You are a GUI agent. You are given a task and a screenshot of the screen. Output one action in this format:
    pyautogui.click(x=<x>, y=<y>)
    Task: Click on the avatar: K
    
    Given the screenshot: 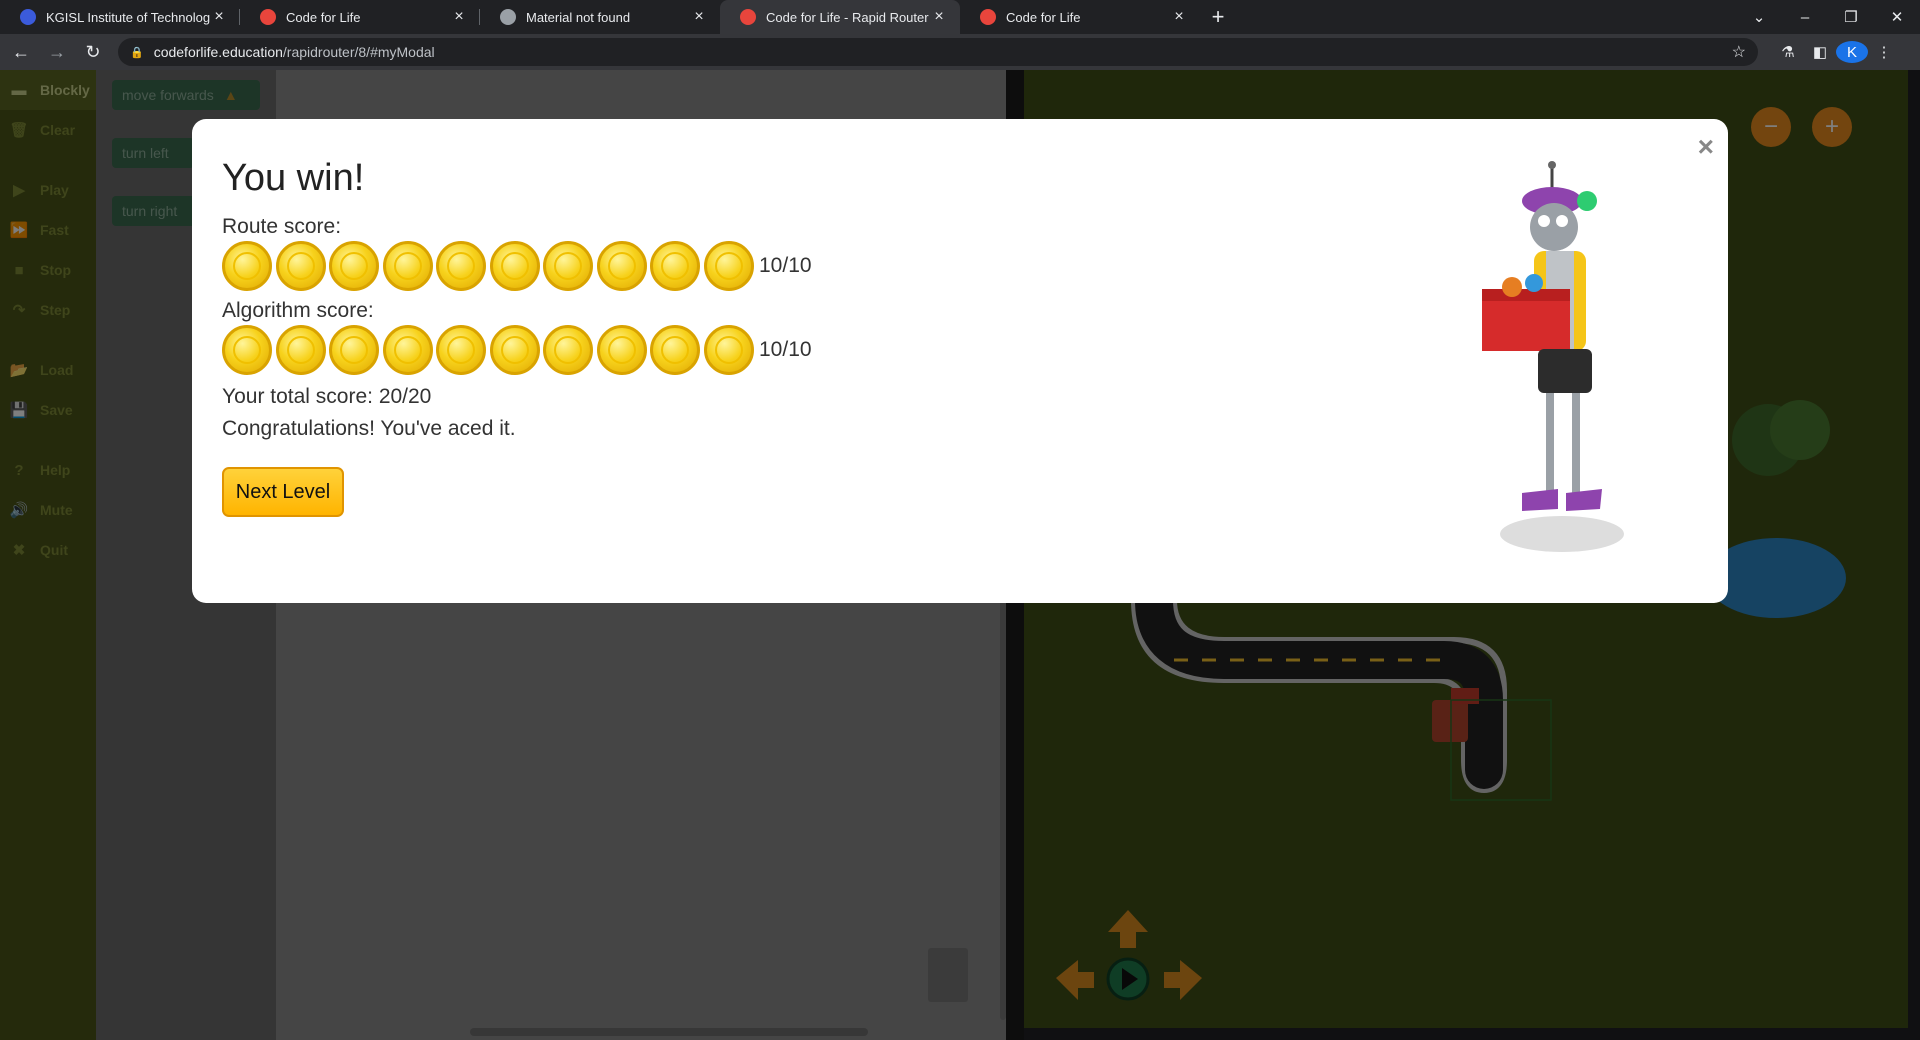 What is the action you would take?
    pyautogui.click(x=1852, y=52)
    